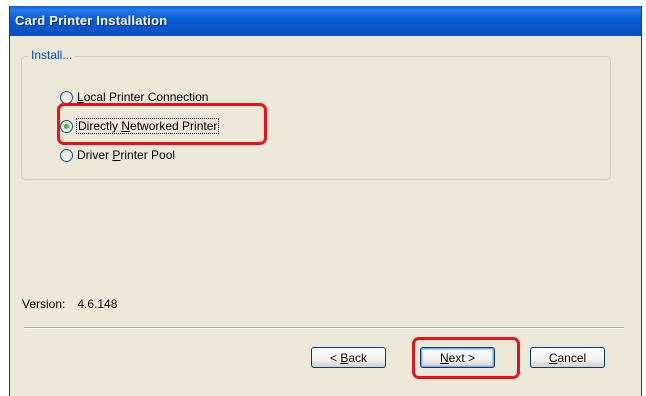  What do you see at coordinates (97, 304) in the screenshot?
I see `version-value: 4.6.148` at bounding box center [97, 304].